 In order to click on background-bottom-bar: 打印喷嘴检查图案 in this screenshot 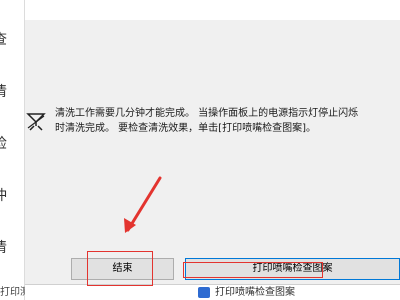, I will do `click(212, 292)`.